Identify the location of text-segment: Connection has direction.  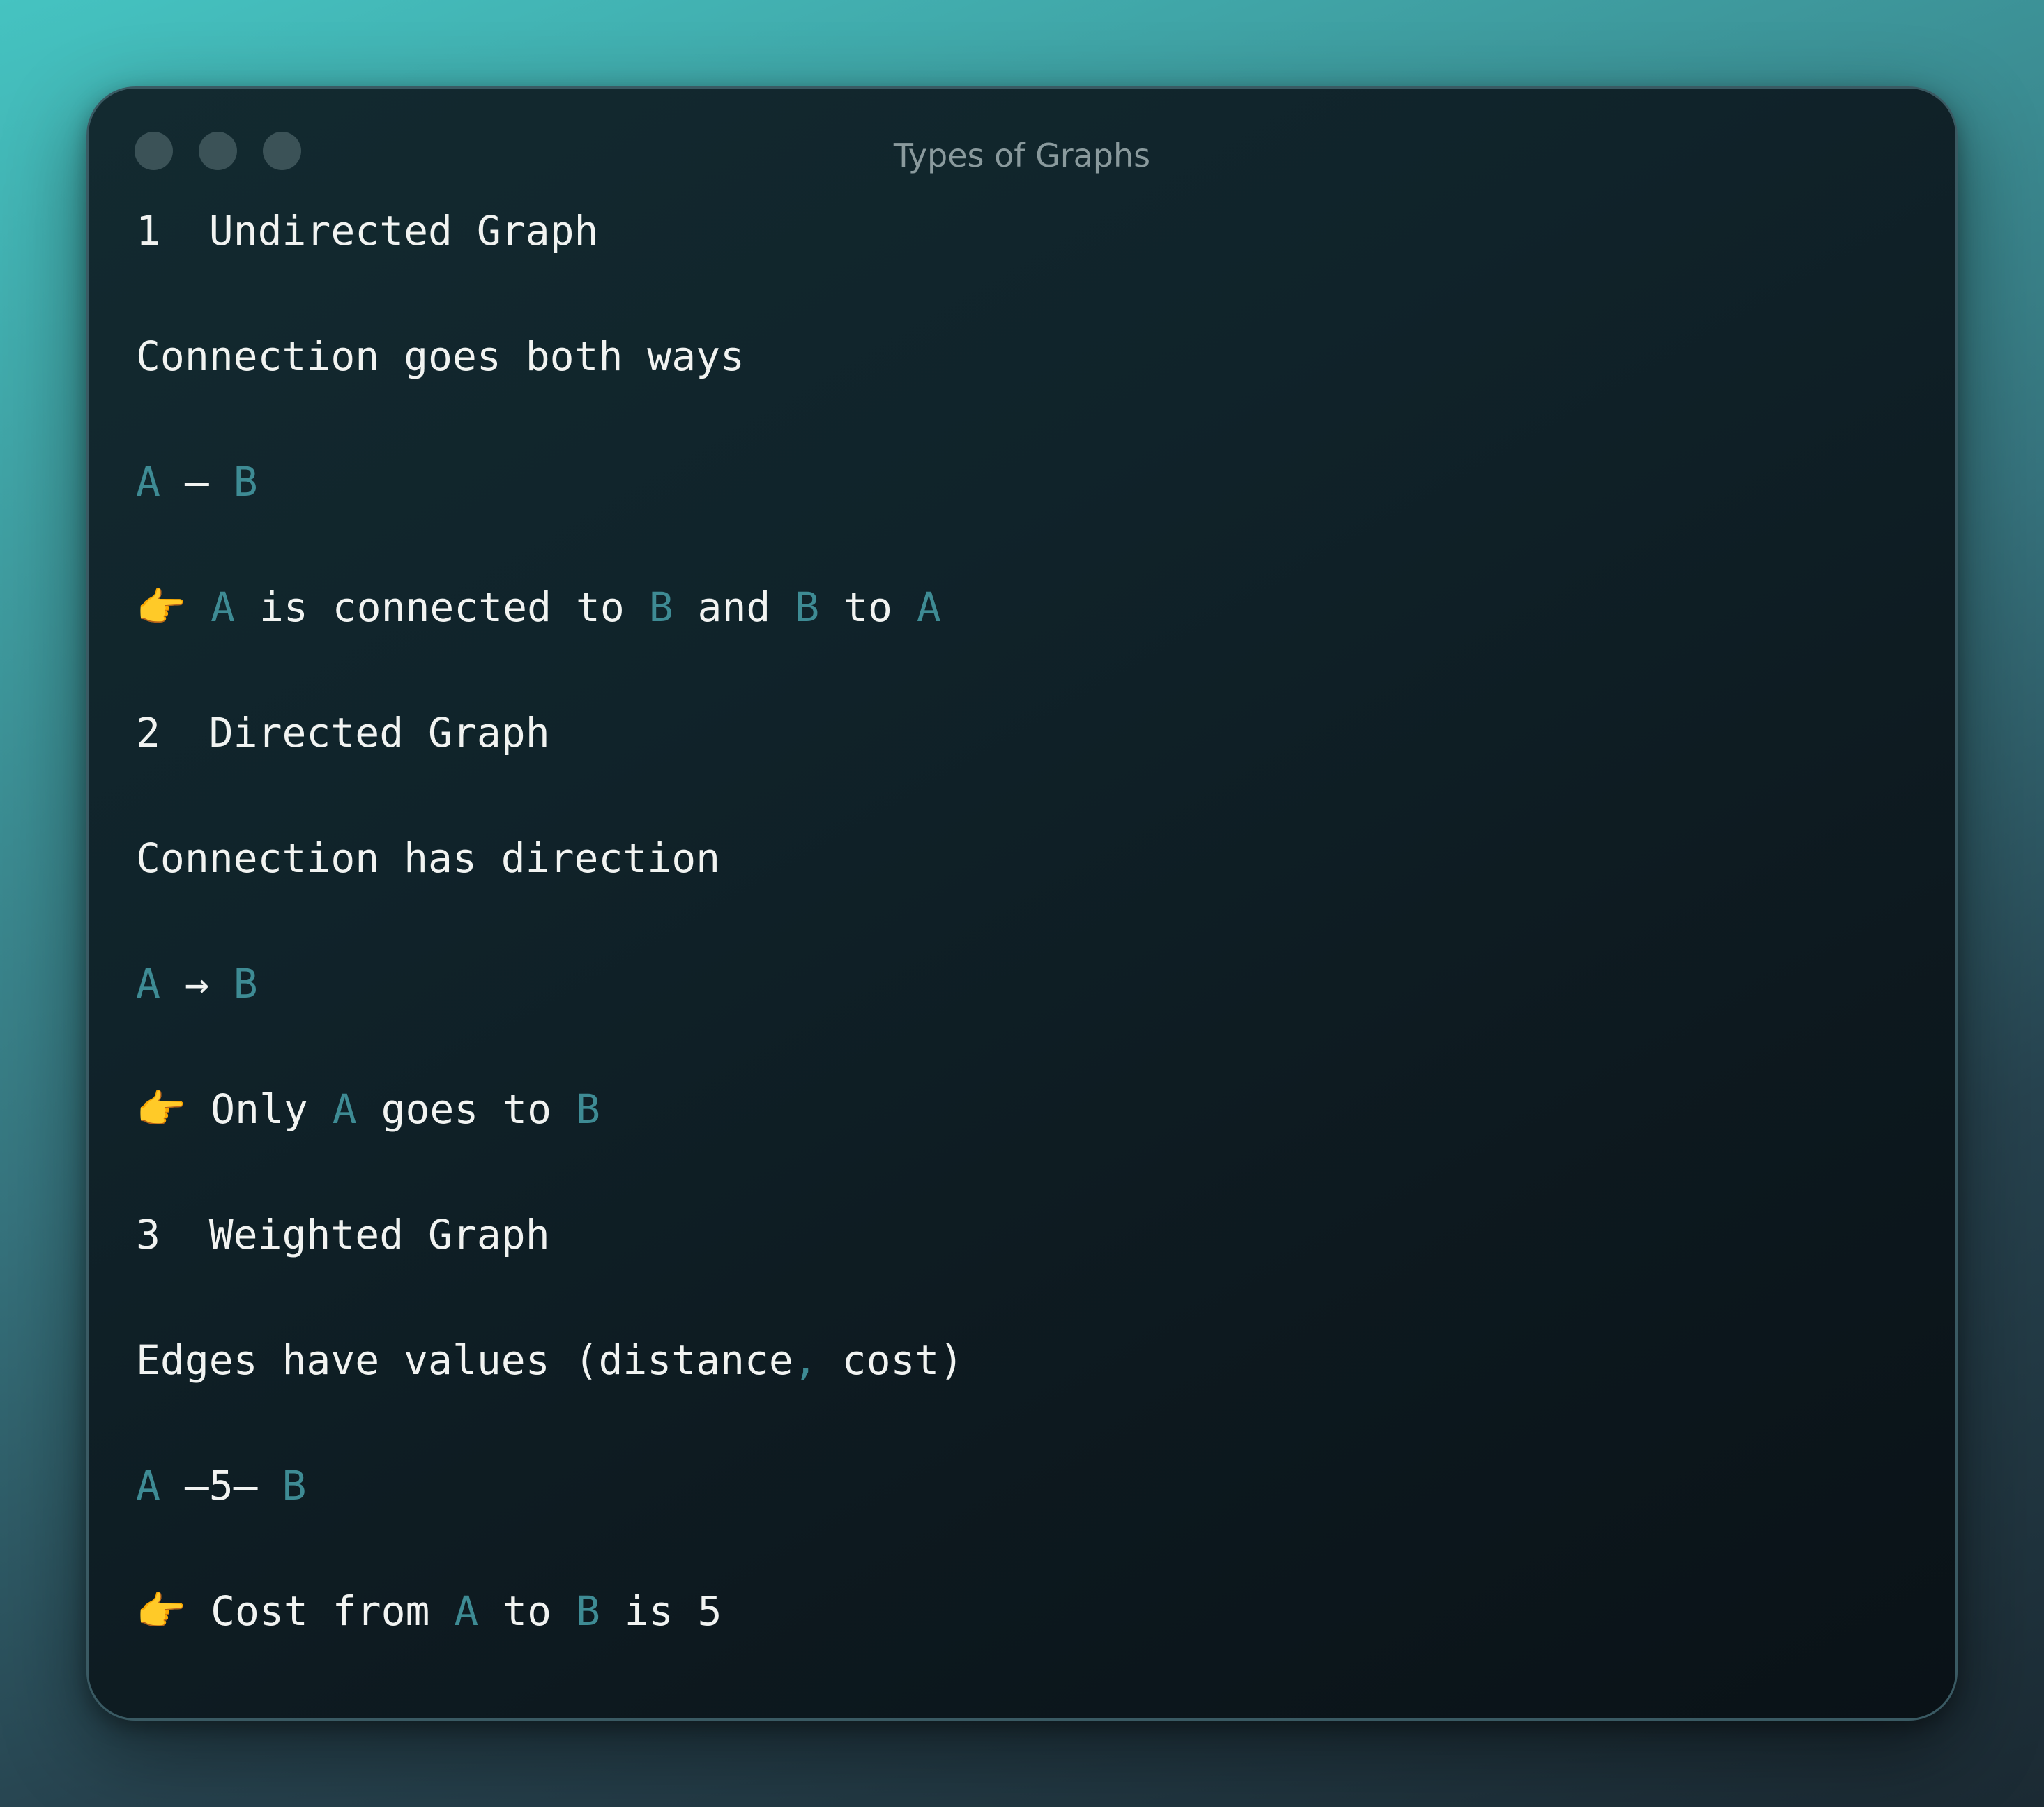
(429, 858).